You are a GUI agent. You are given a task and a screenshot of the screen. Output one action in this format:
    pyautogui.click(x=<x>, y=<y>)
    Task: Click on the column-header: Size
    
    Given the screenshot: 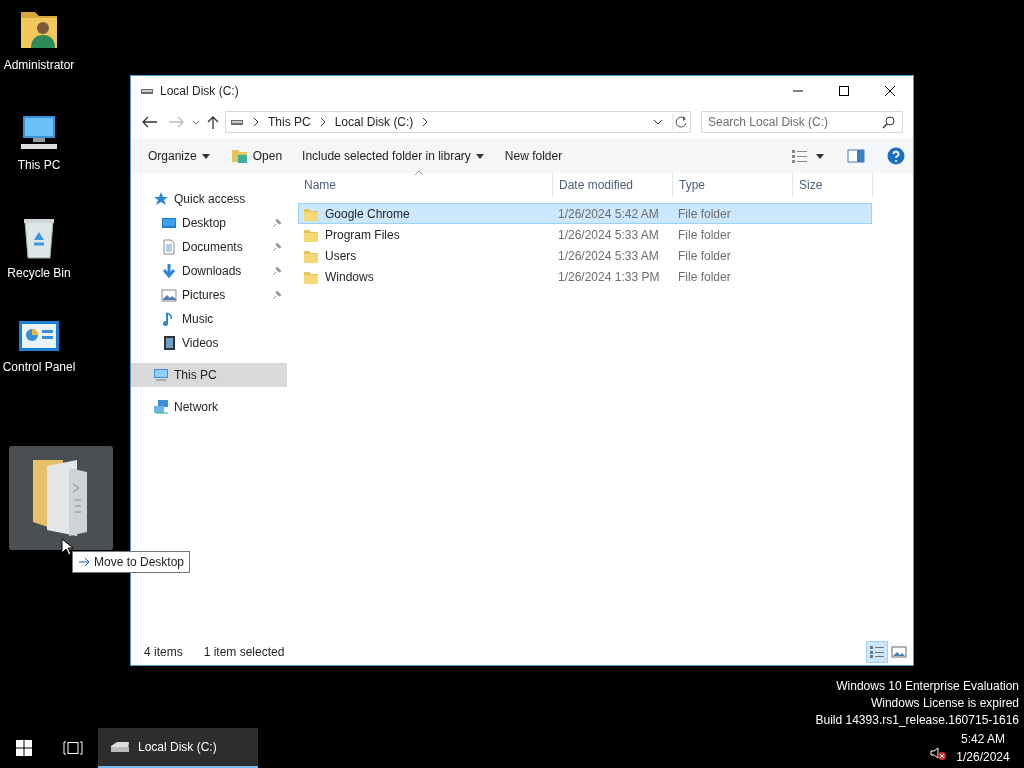 What is the action you would take?
    pyautogui.click(x=833, y=185)
    